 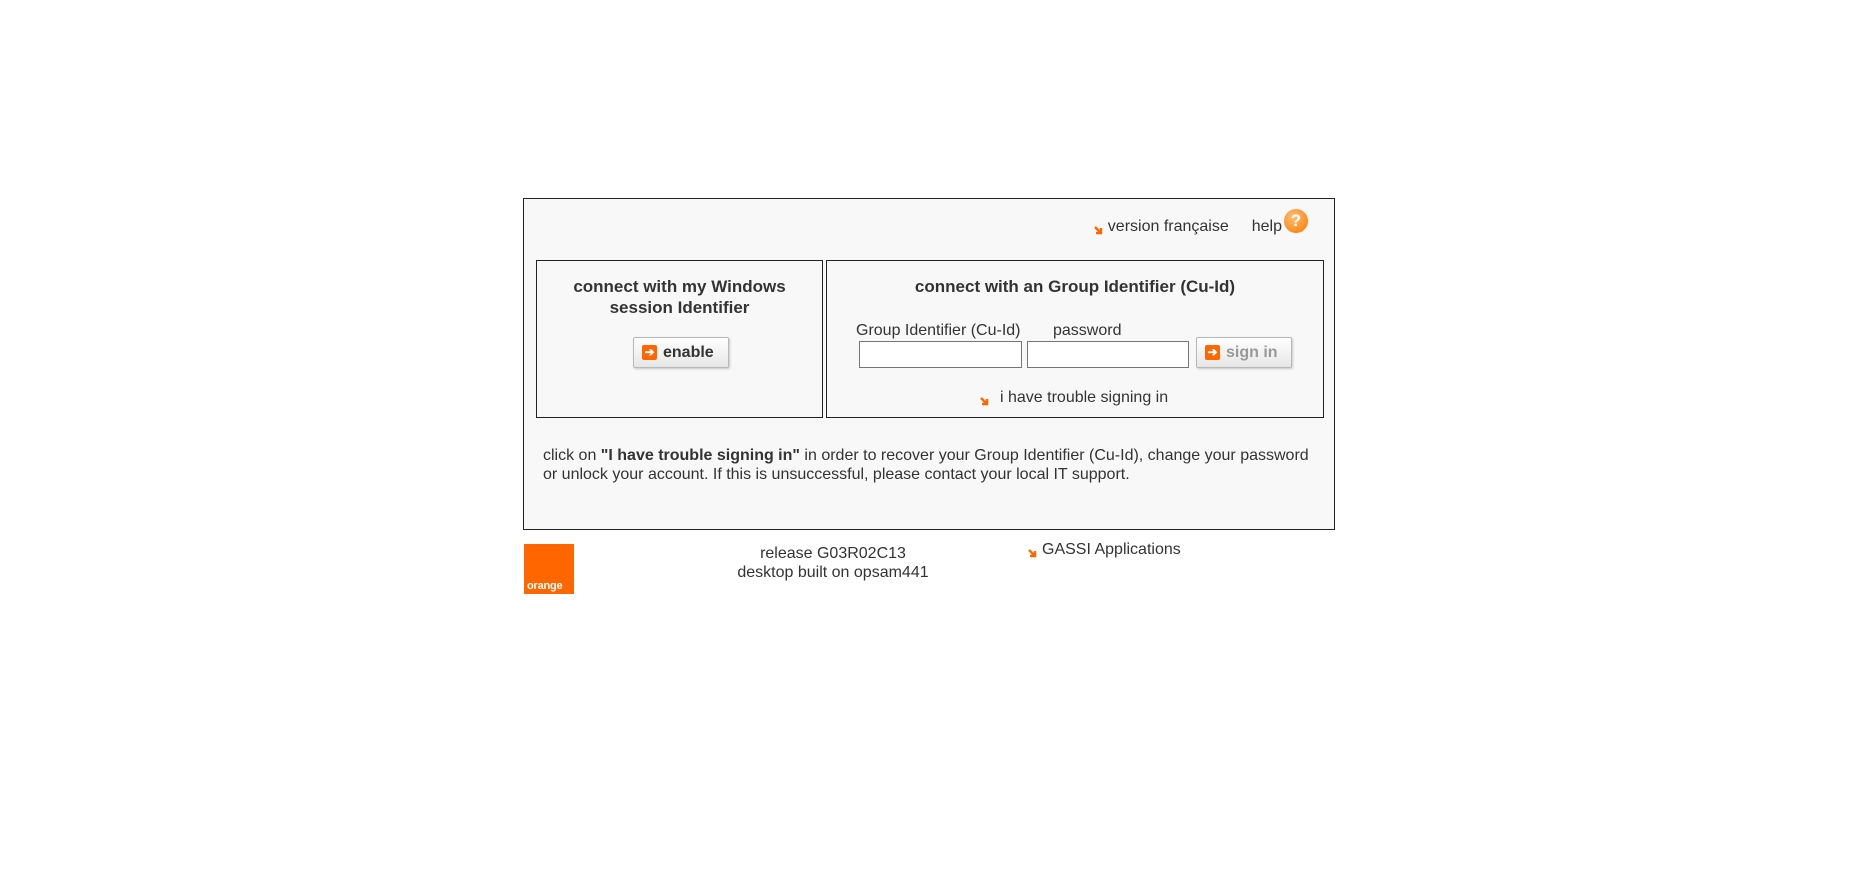 I want to click on help-question-icon: ?, so click(x=1296, y=221).